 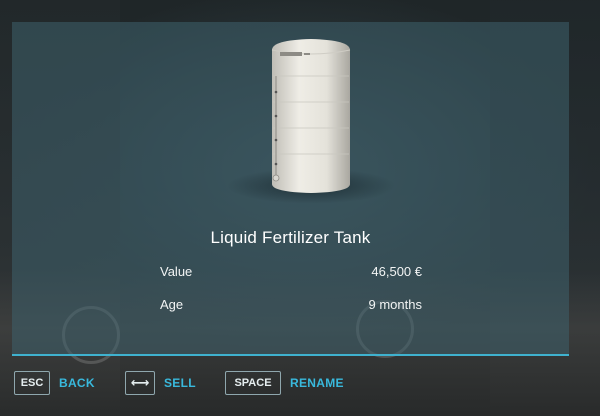 I want to click on panel-accent-line, so click(x=290, y=355).